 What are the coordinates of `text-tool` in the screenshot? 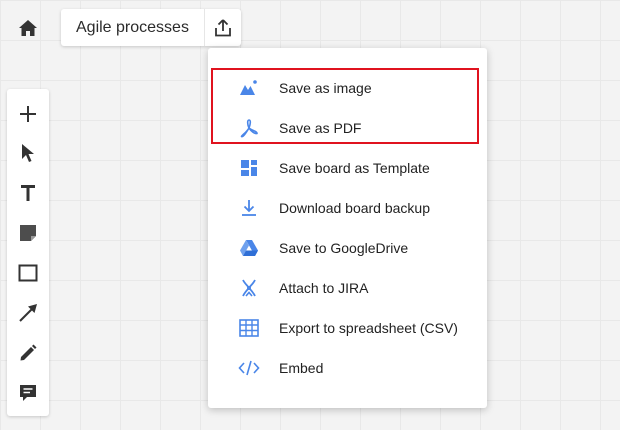 It's located at (28, 193).